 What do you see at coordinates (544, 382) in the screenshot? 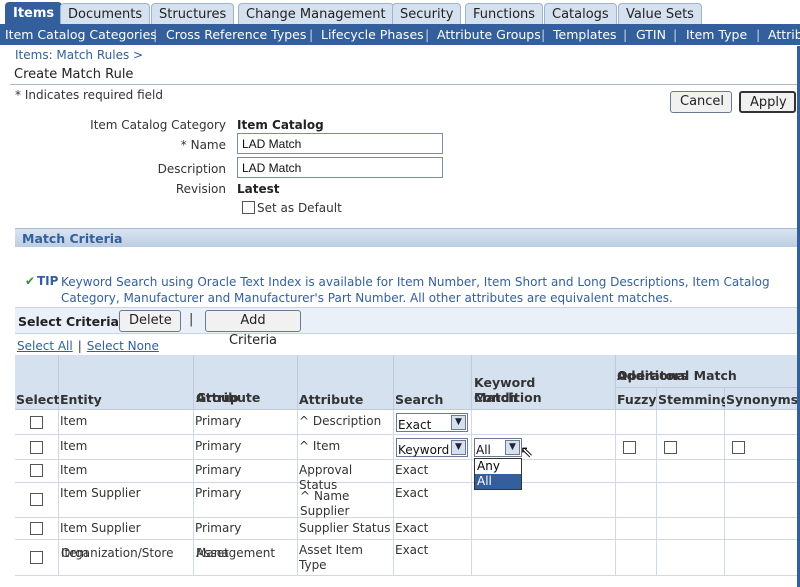
I see `col-header-keyword-match: Keyword Match Condition` at bounding box center [544, 382].